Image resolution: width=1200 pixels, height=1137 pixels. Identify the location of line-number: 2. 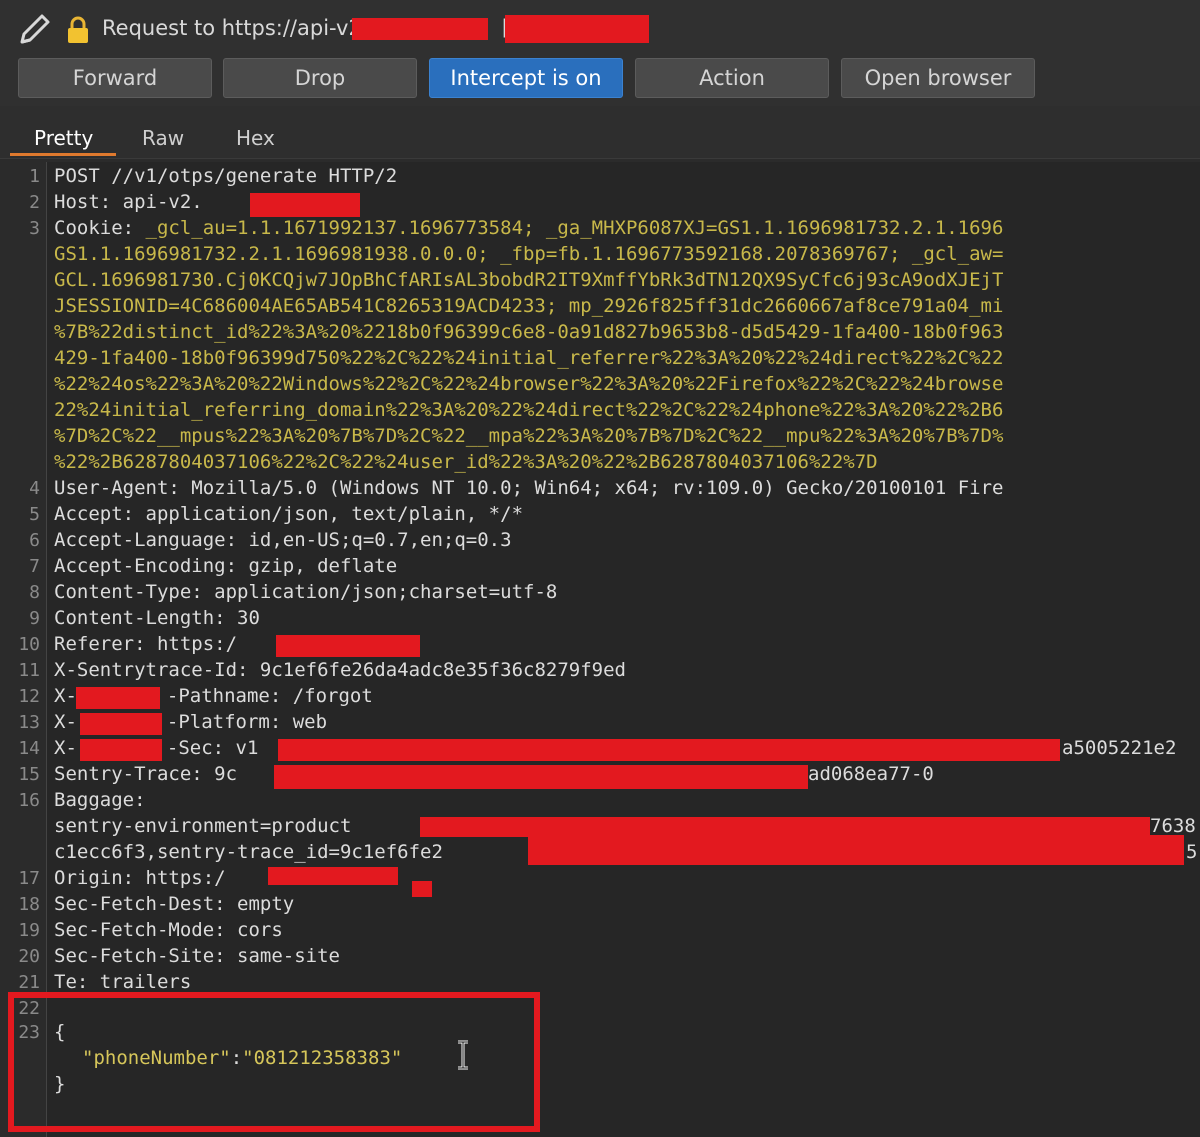
(34, 202).